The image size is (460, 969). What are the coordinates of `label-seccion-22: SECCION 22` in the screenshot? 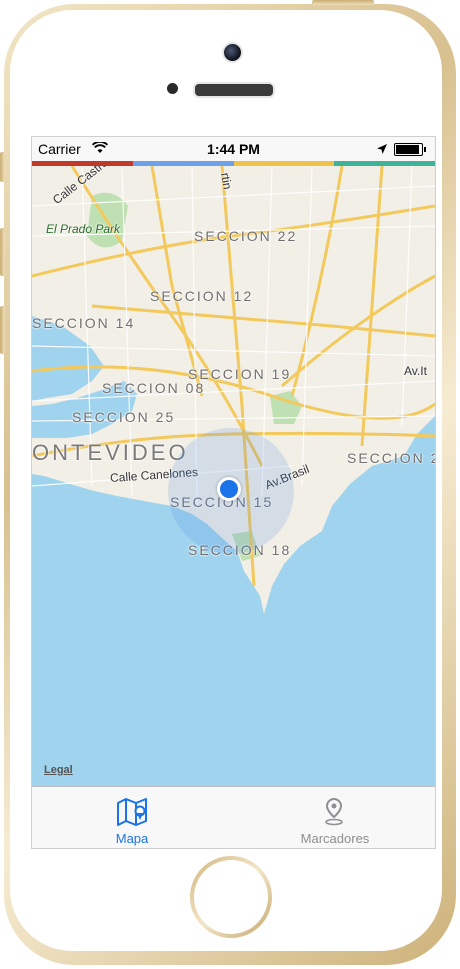 It's located at (246, 236).